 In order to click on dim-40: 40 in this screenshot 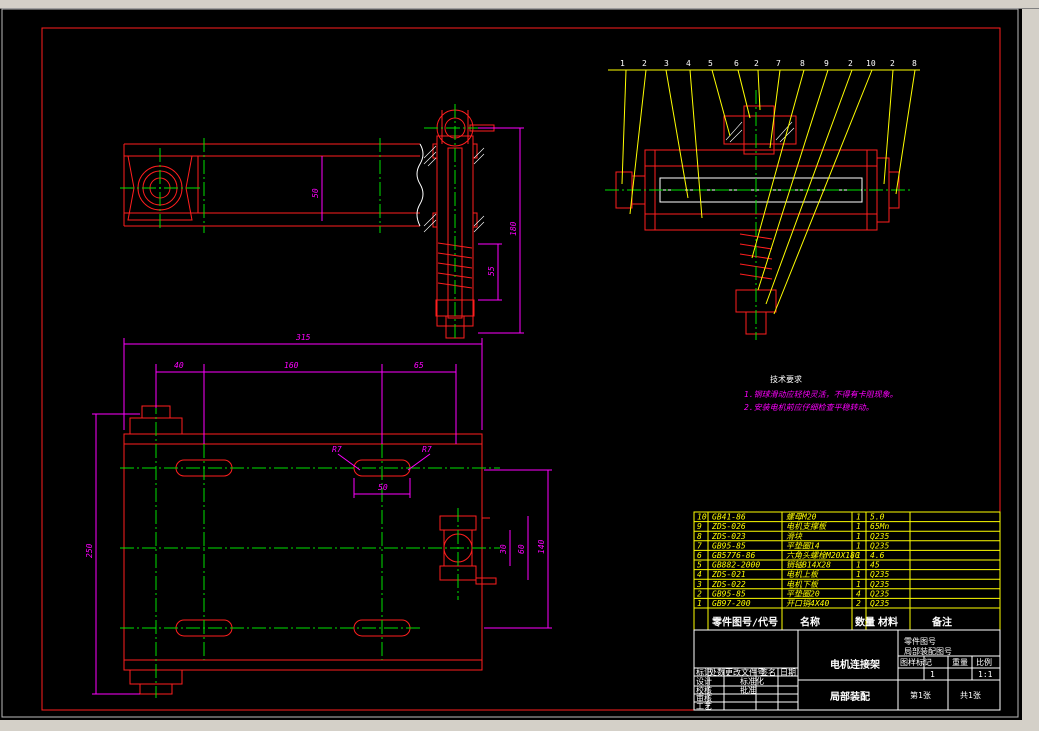, I will do `click(179, 365)`.